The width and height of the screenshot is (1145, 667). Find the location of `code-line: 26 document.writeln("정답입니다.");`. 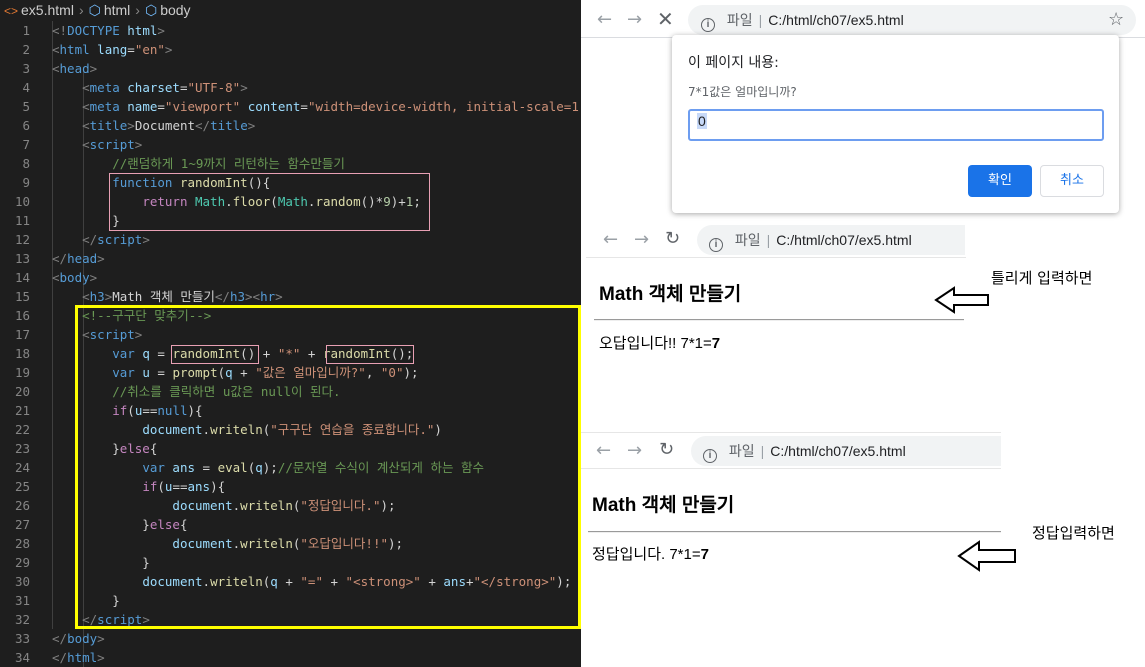

code-line: 26 document.writeln("정답입니다."); is located at coordinates (290, 505).